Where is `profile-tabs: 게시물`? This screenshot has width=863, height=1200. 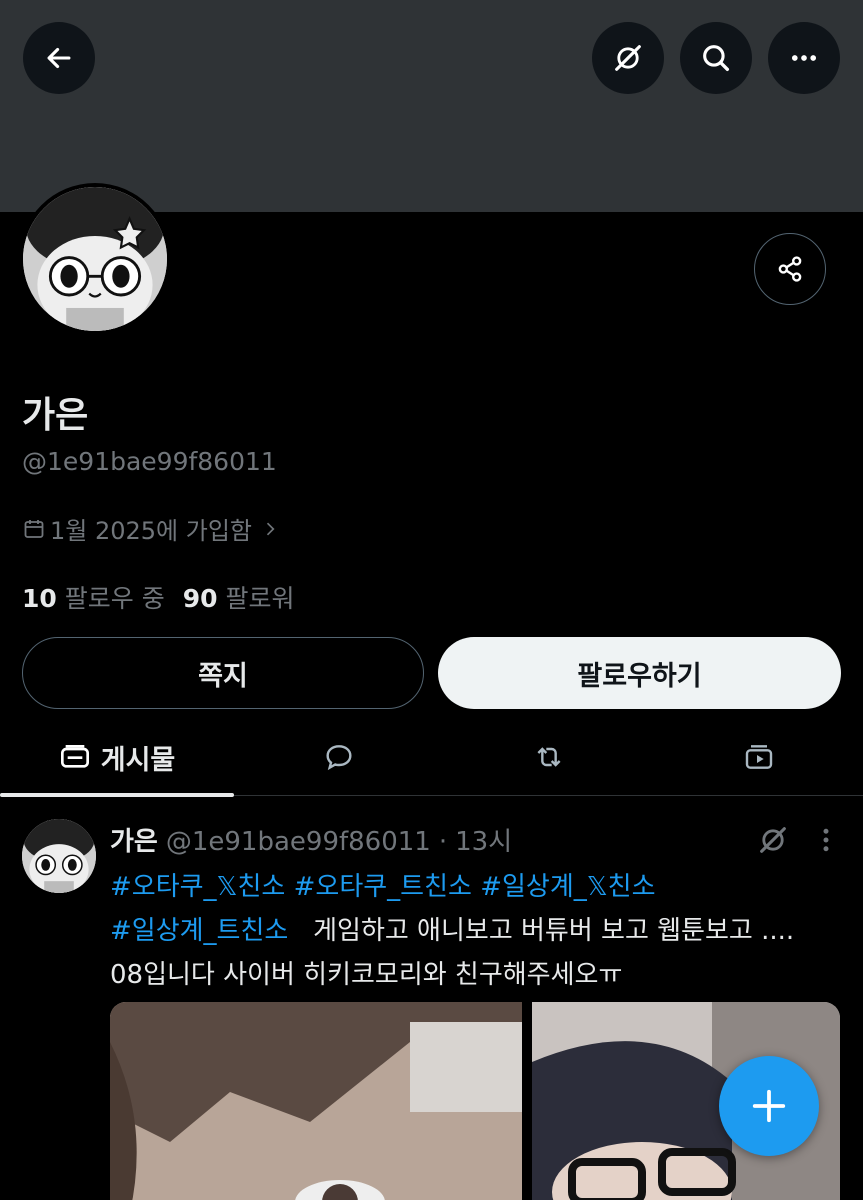
profile-tabs: 게시물 is located at coordinates (431, 757).